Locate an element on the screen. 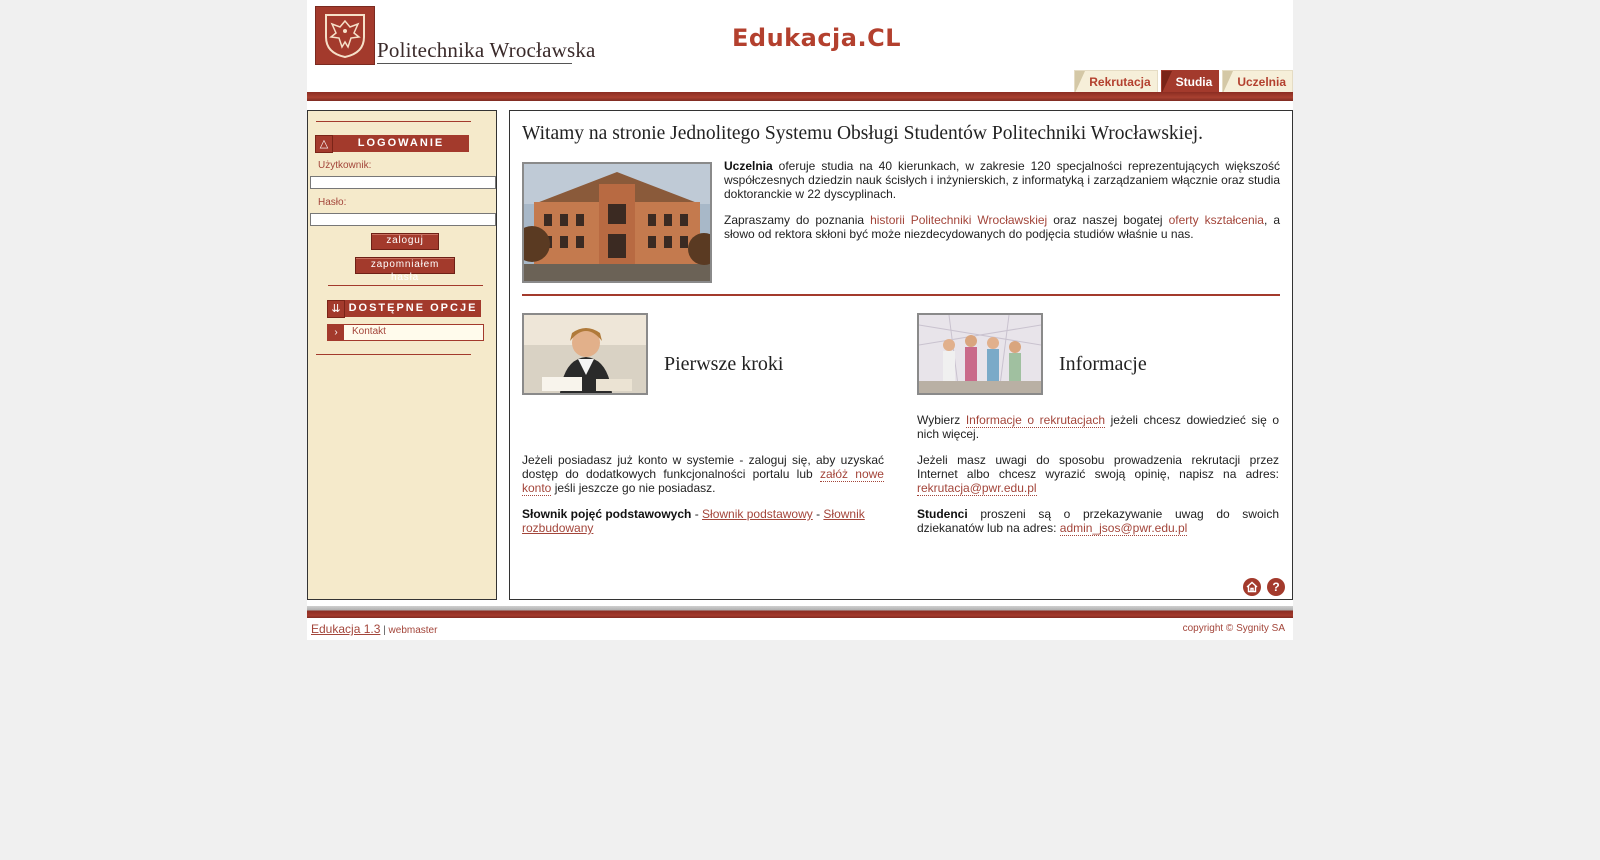 Image resolution: width=1600 pixels, height=860 pixels. first-steps-title: Pierwsze kroki is located at coordinates (724, 364).